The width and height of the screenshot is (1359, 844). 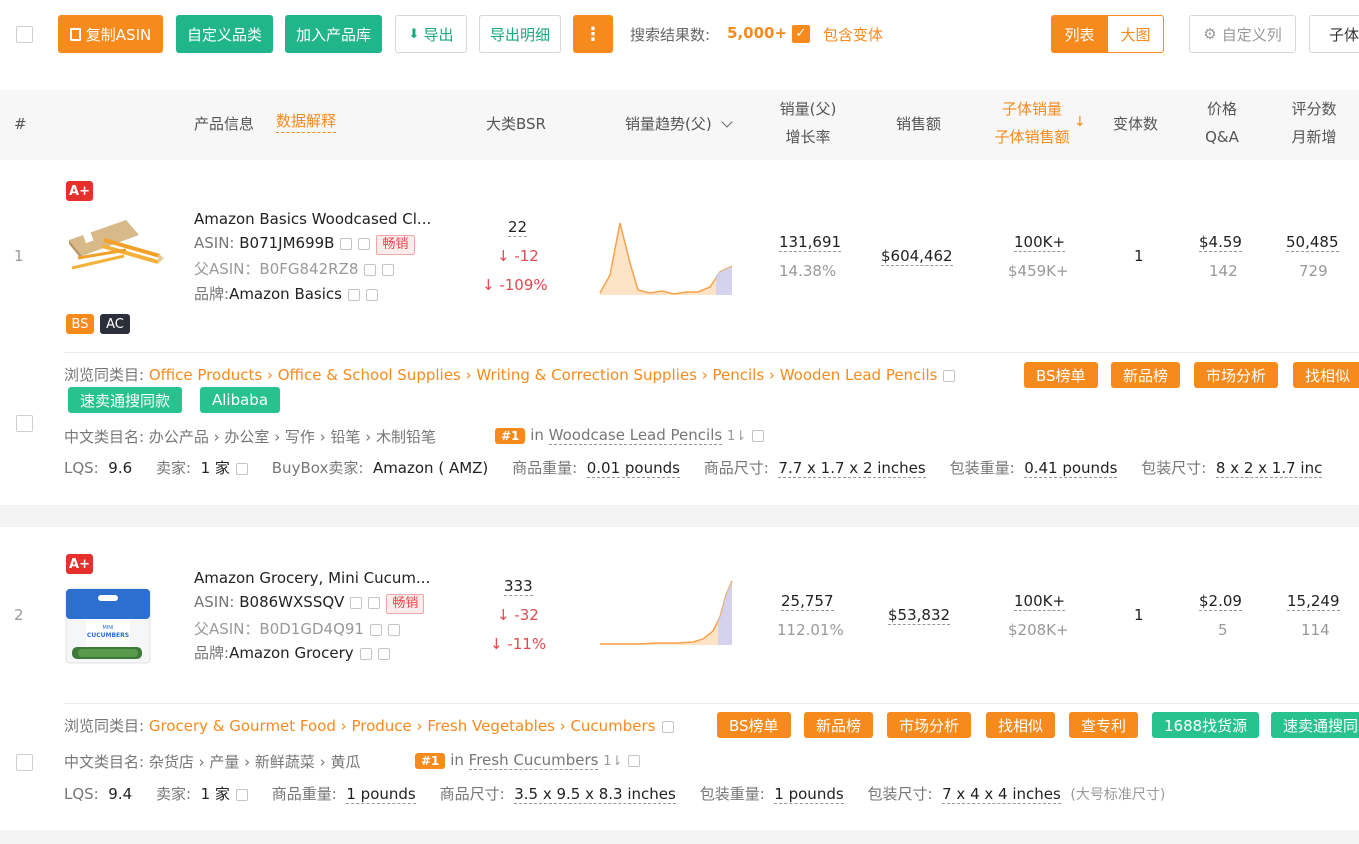 What do you see at coordinates (516, 124) in the screenshot?
I see `header-bsr: 大类BSR` at bounding box center [516, 124].